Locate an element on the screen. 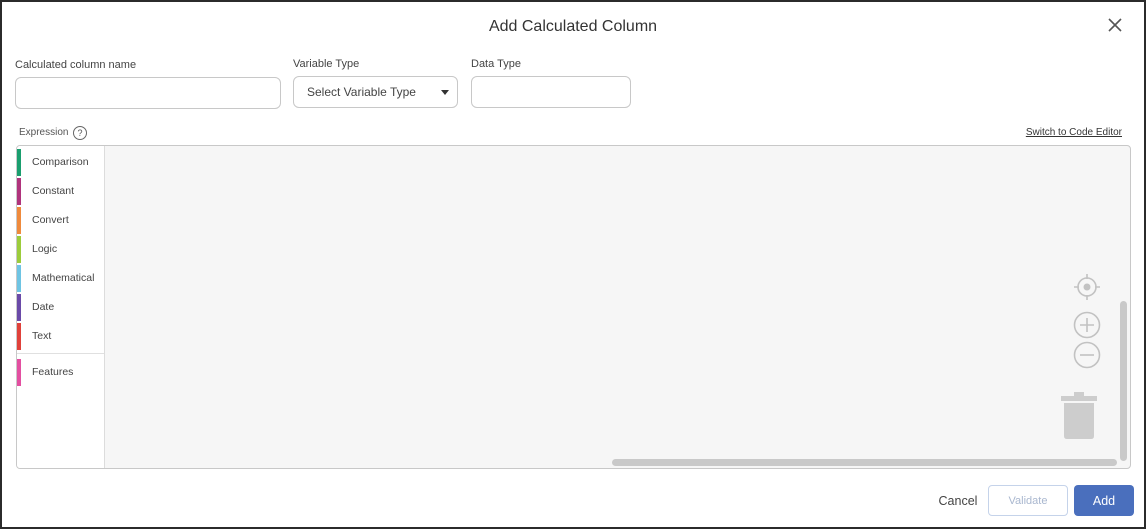 The height and width of the screenshot is (529, 1146). variable-type-label: Variable Type is located at coordinates (326, 64).